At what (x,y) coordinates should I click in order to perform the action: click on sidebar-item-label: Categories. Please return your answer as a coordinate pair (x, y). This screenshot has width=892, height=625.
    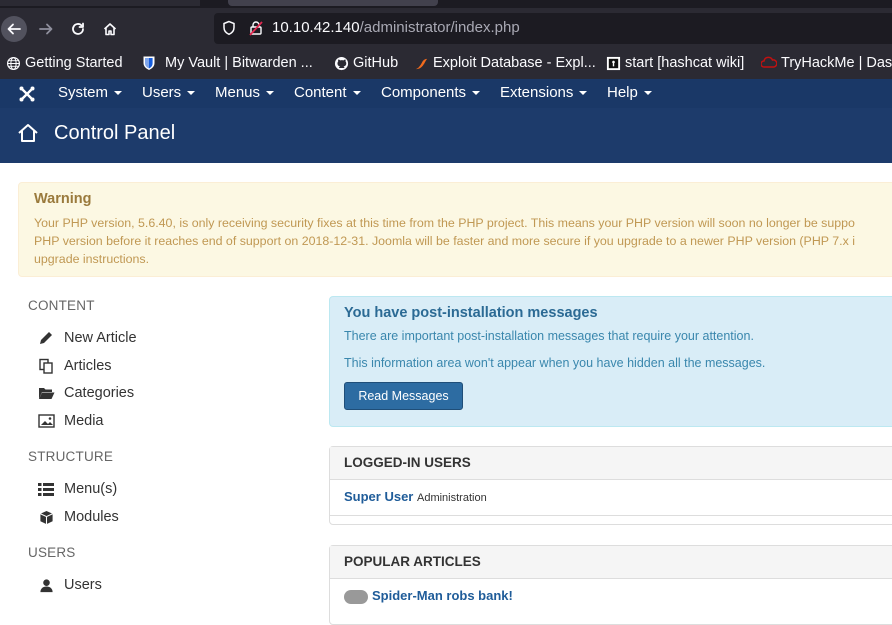
    Looking at the image, I should click on (99, 393).